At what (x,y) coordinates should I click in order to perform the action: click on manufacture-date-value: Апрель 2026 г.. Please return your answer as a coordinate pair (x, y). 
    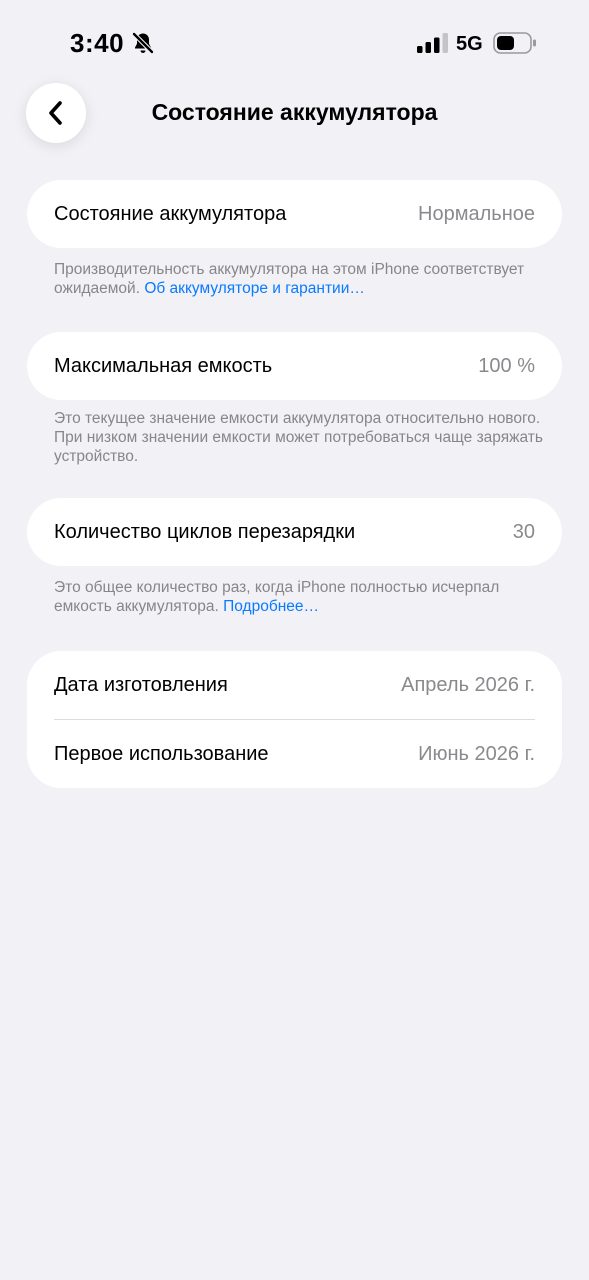
    Looking at the image, I should click on (468, 684).